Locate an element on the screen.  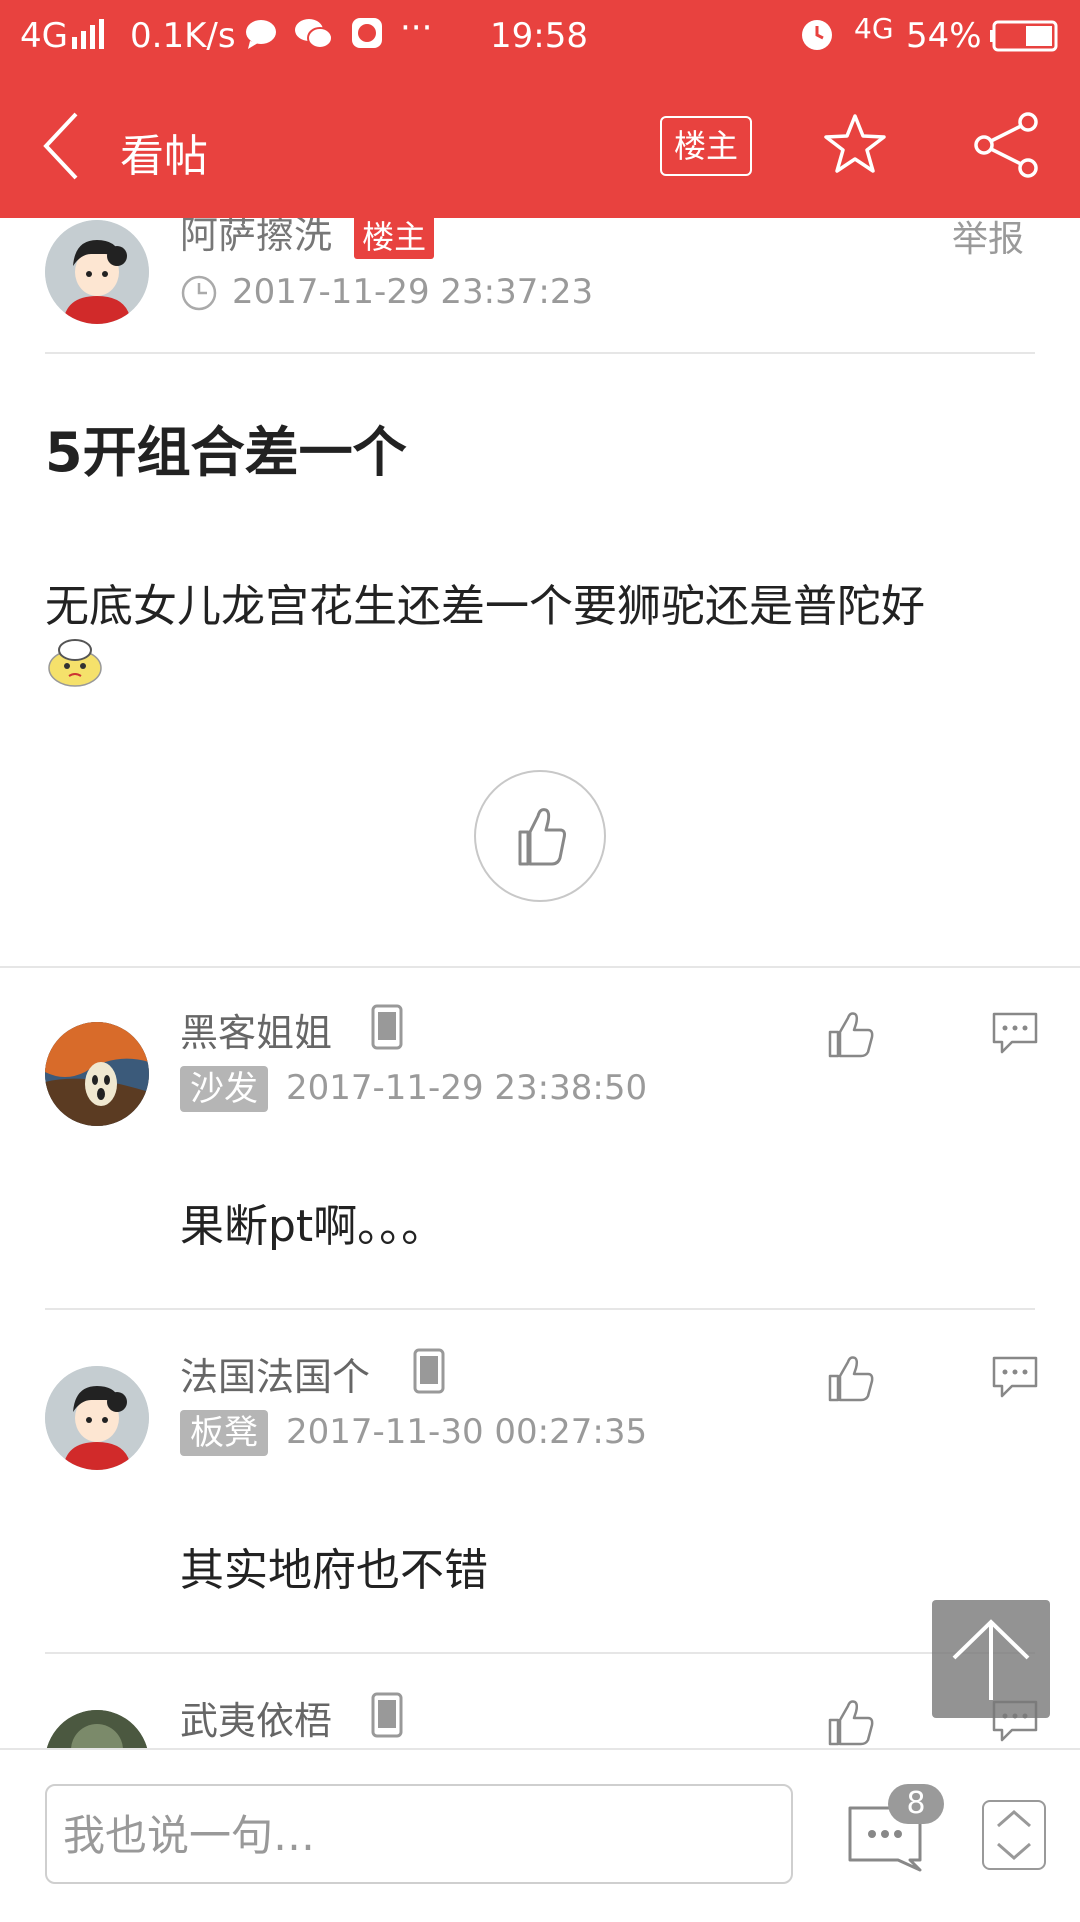
floor-badge: 沙发 is located at coordinates (224, 1089).